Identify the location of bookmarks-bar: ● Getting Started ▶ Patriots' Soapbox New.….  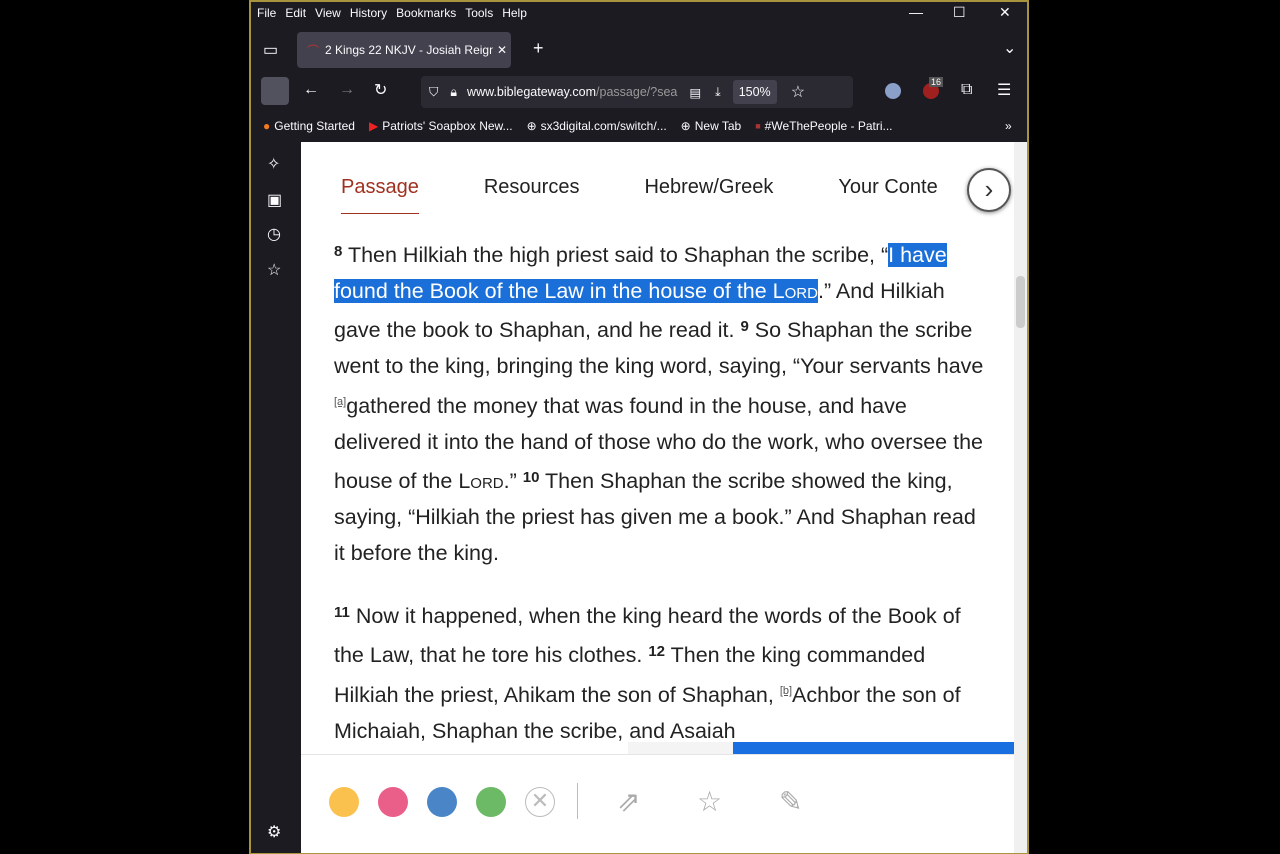
(639, 126).